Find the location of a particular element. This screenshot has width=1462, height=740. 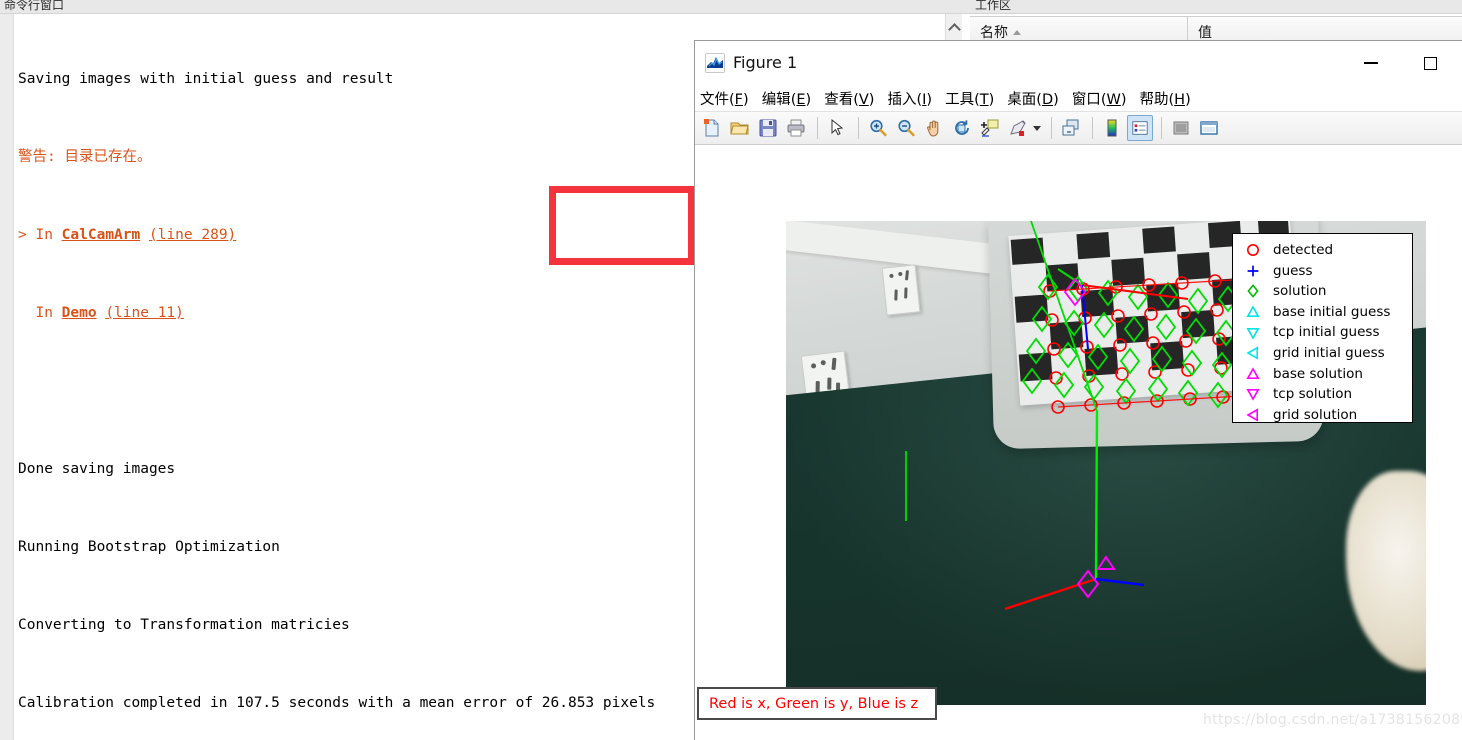

trace-function-link: Demo is located at coordinates (79, 313).